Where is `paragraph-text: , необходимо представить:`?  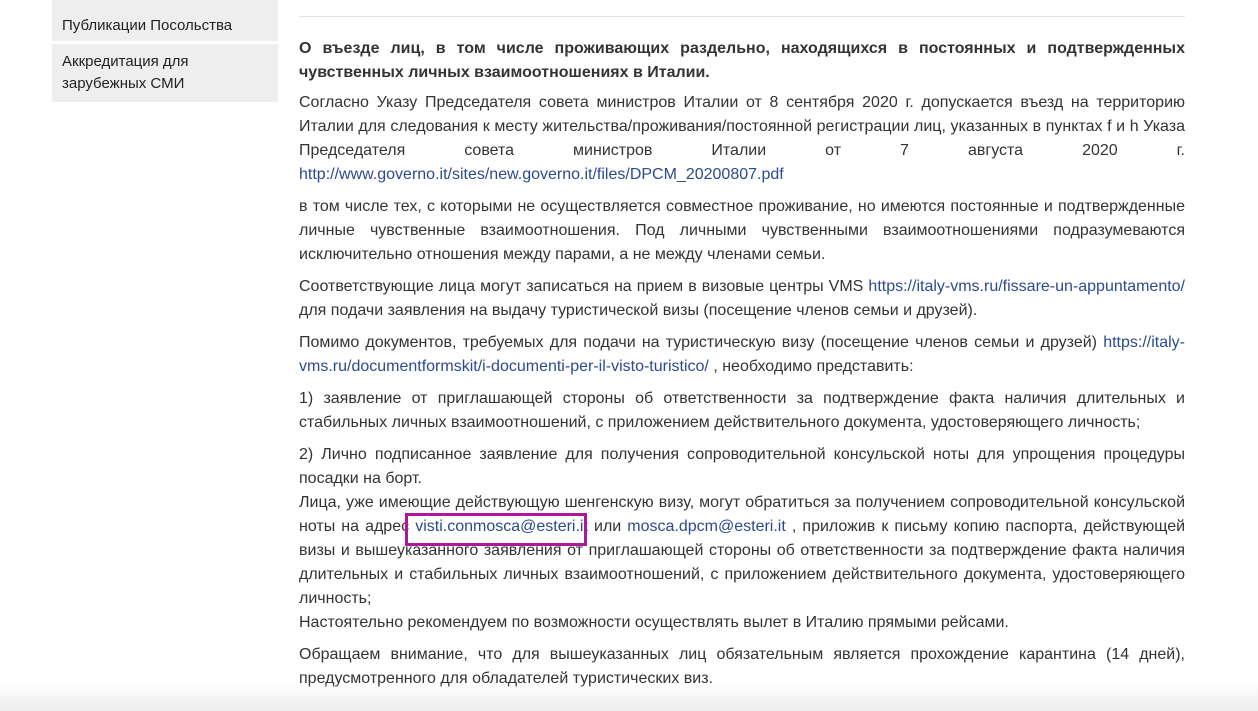
paragraph-text: , необходимо представить: is located at coordinates (813, 366).